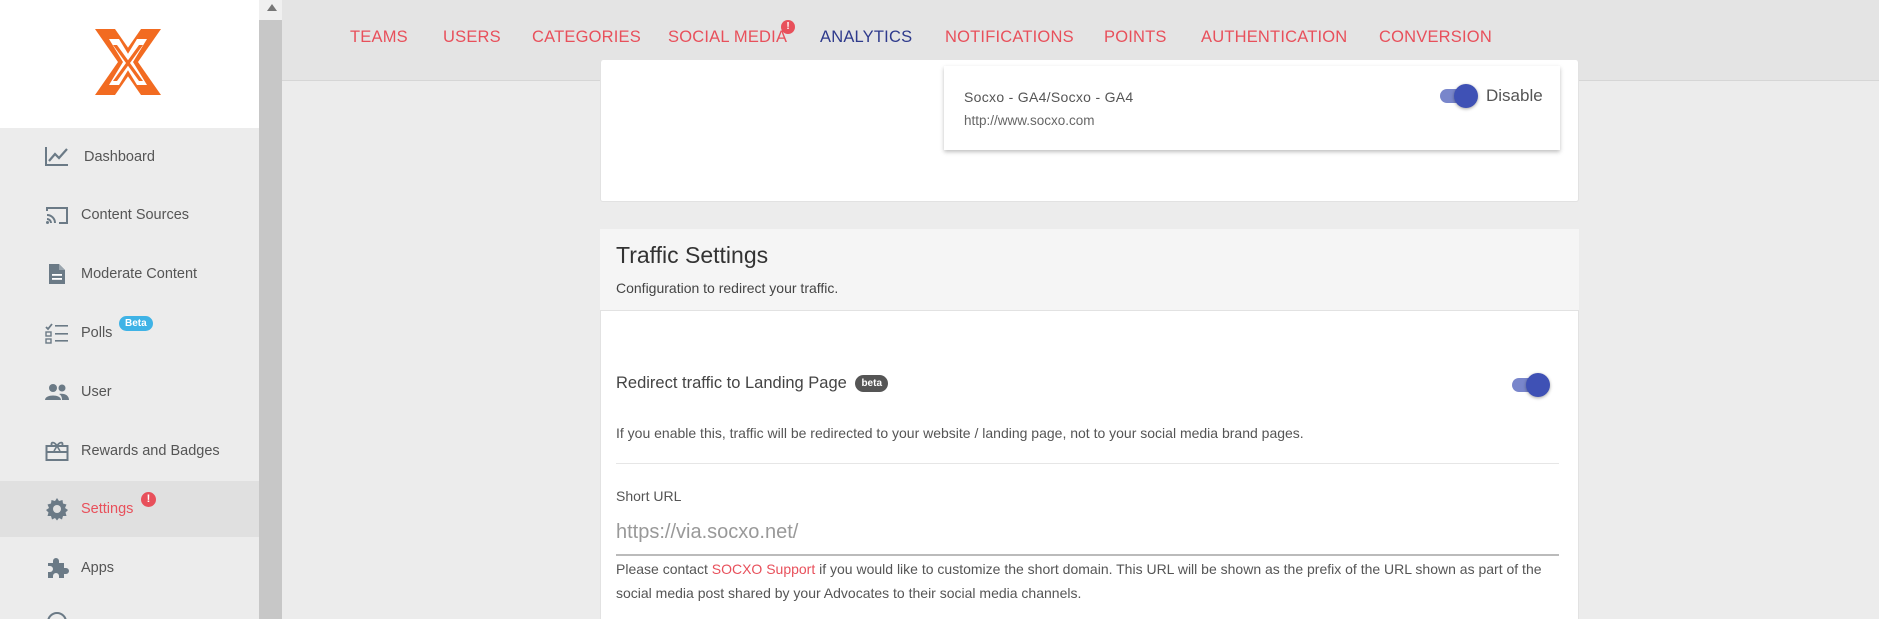 The width and height of the screenshot is (1879, 619). What do you see at coordinates (1531, 384) in the screenshot?
I see `redirect-toggle` at bounding box center [1531, 384].